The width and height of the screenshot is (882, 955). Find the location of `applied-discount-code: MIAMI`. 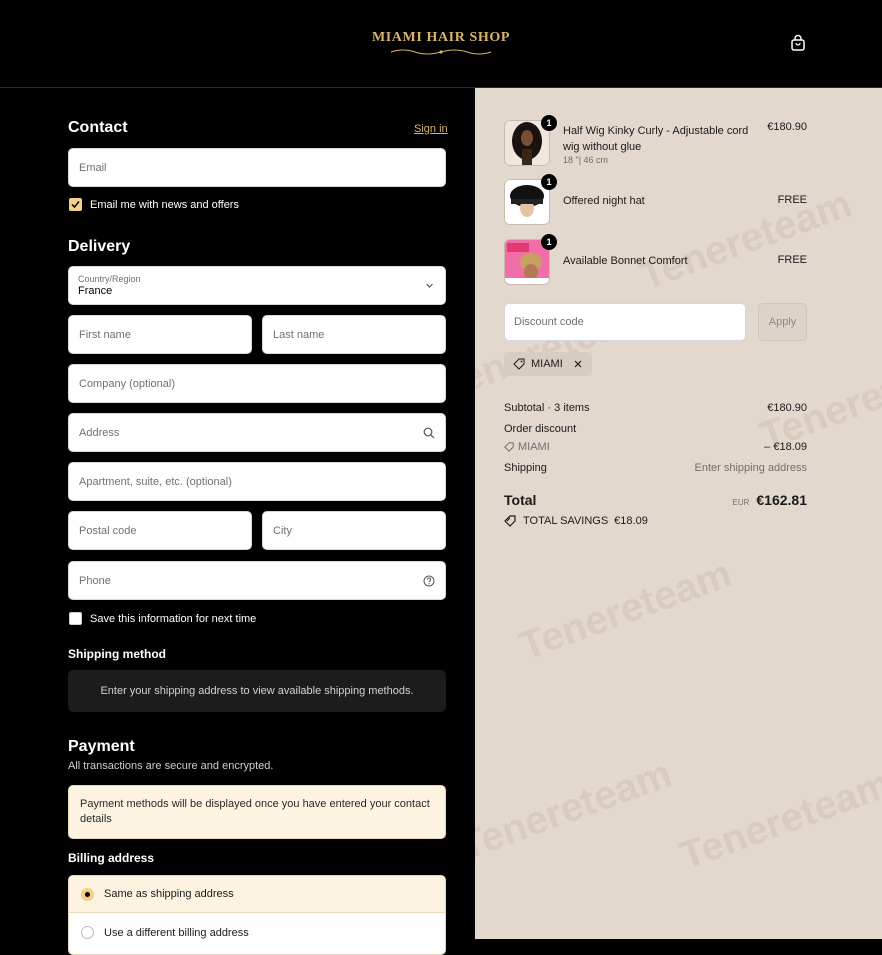

applied-discount-code: MIAMI is located at coordinates (547, 364).